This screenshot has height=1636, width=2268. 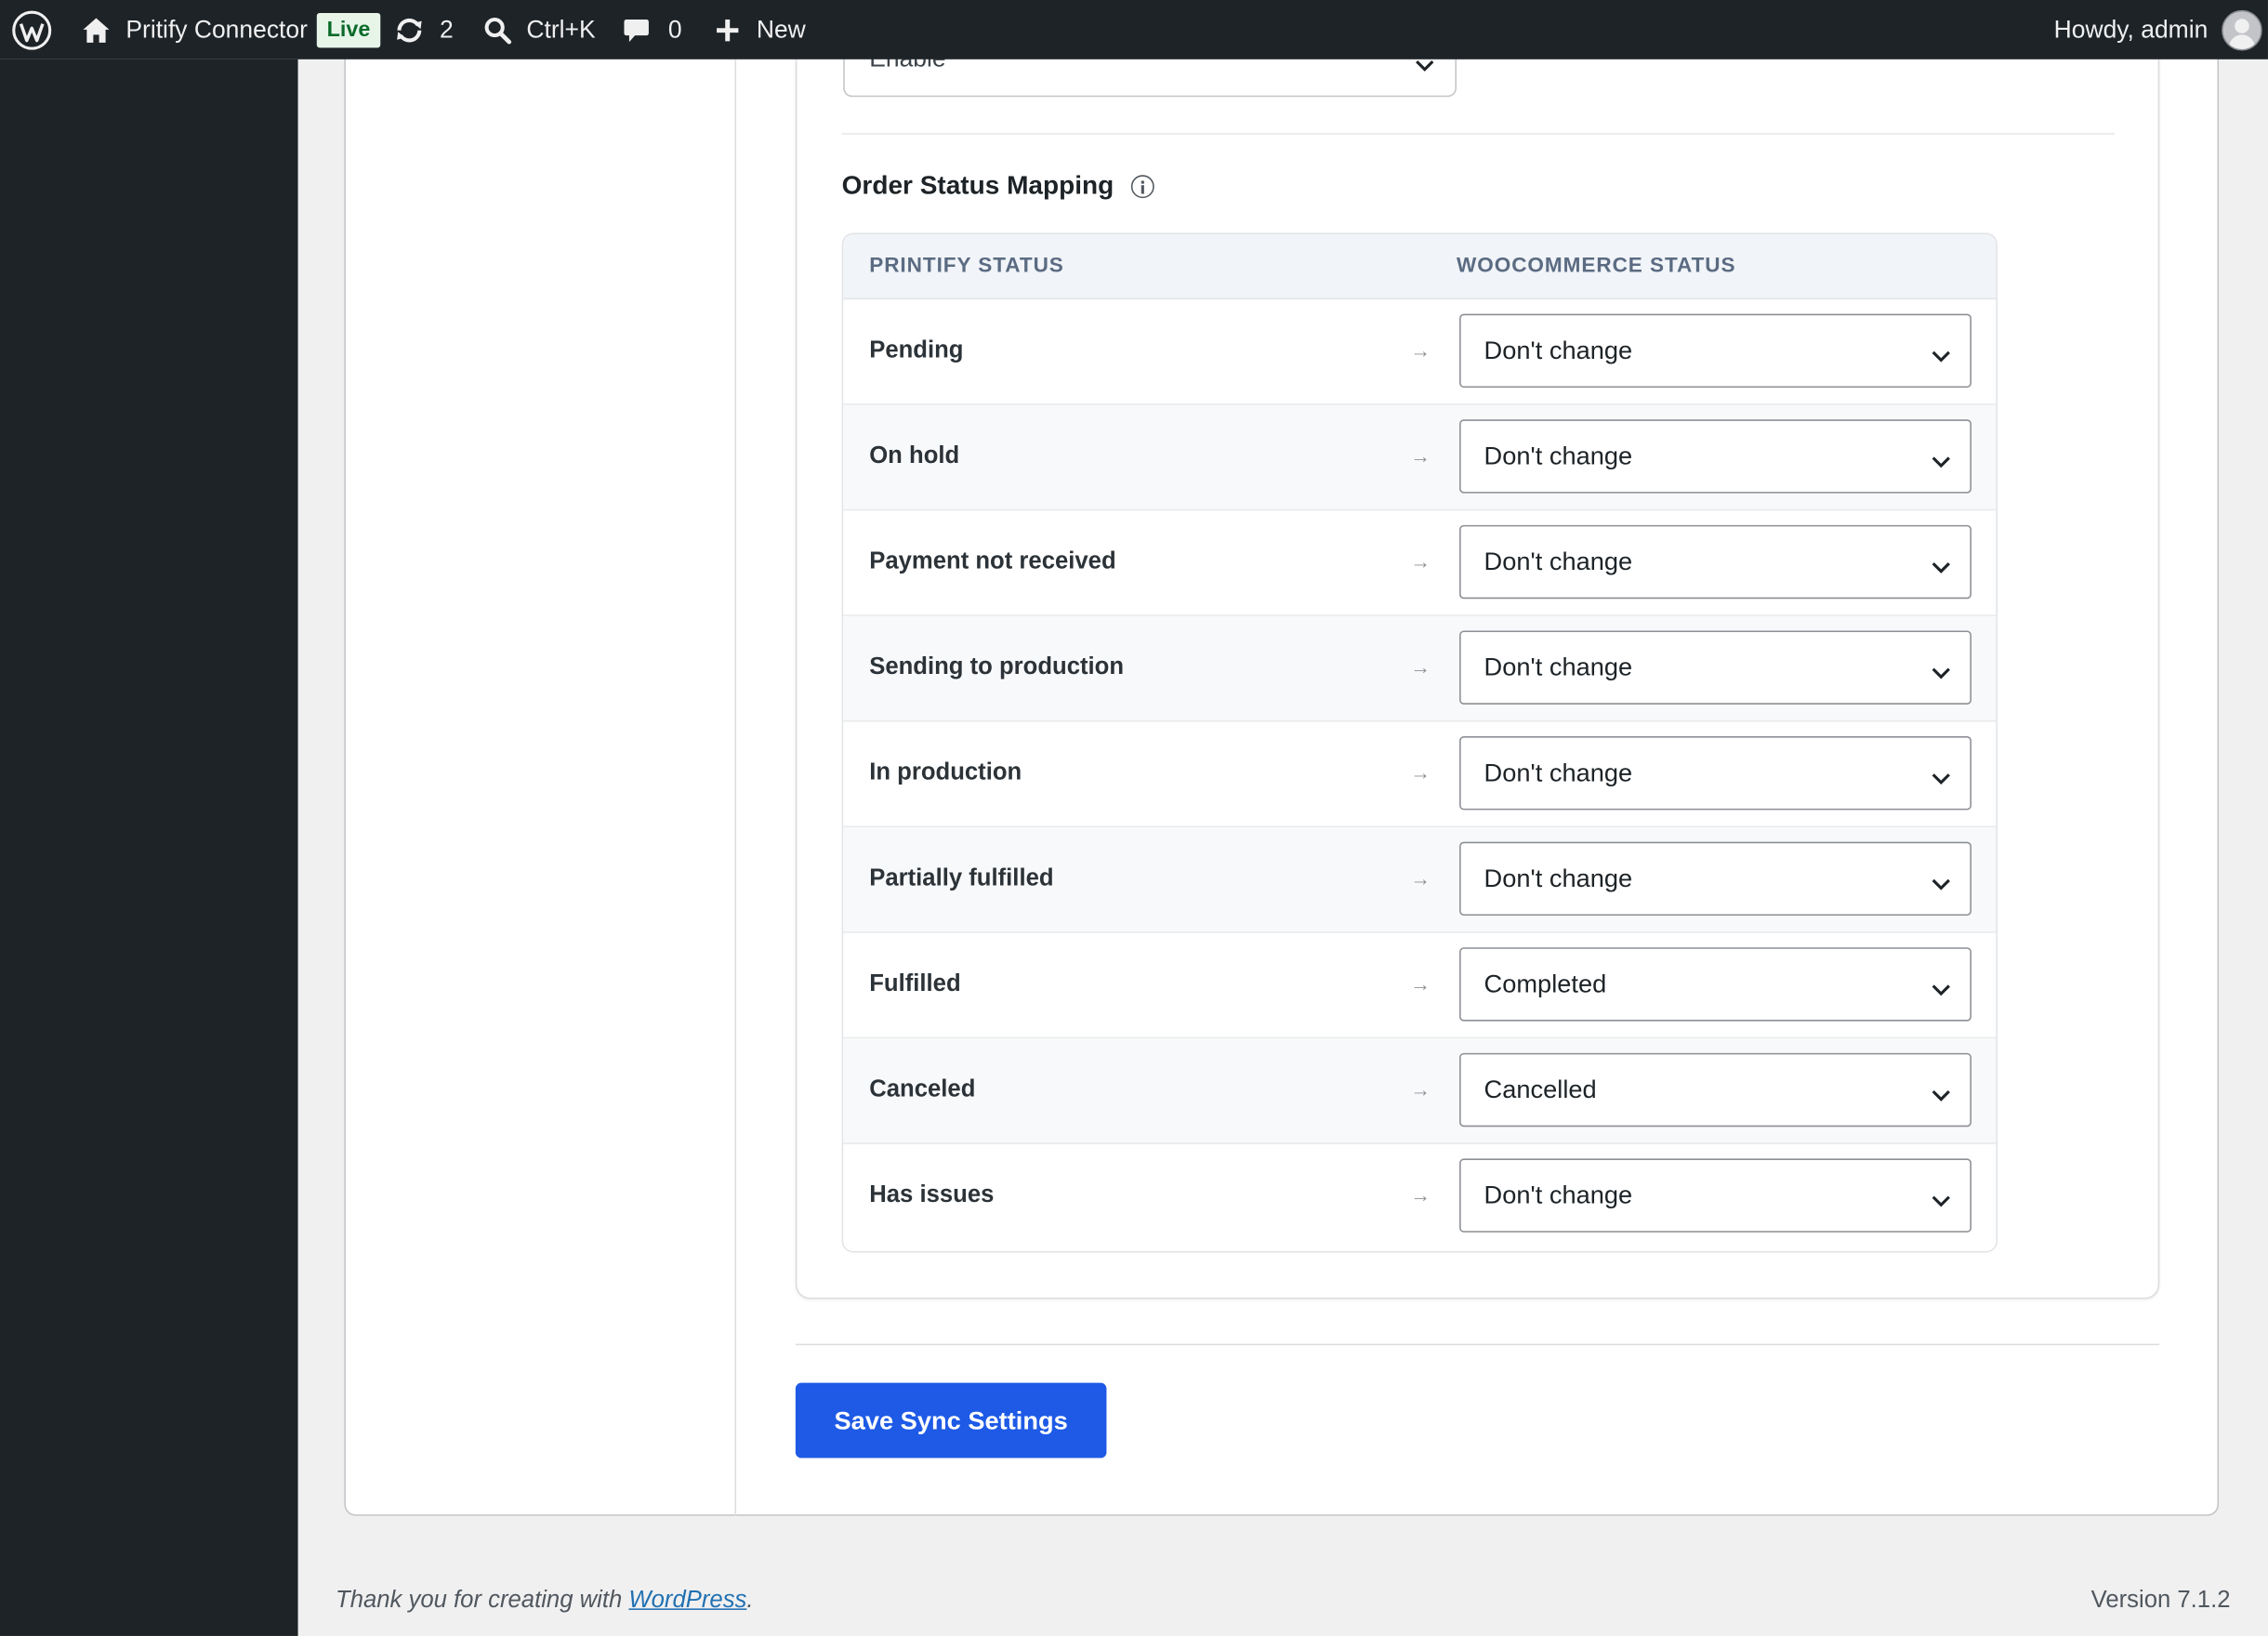 I want to click on column-header-woocommerce: WOOCOMMERCE STATUS, so click(x=1596, y=266).